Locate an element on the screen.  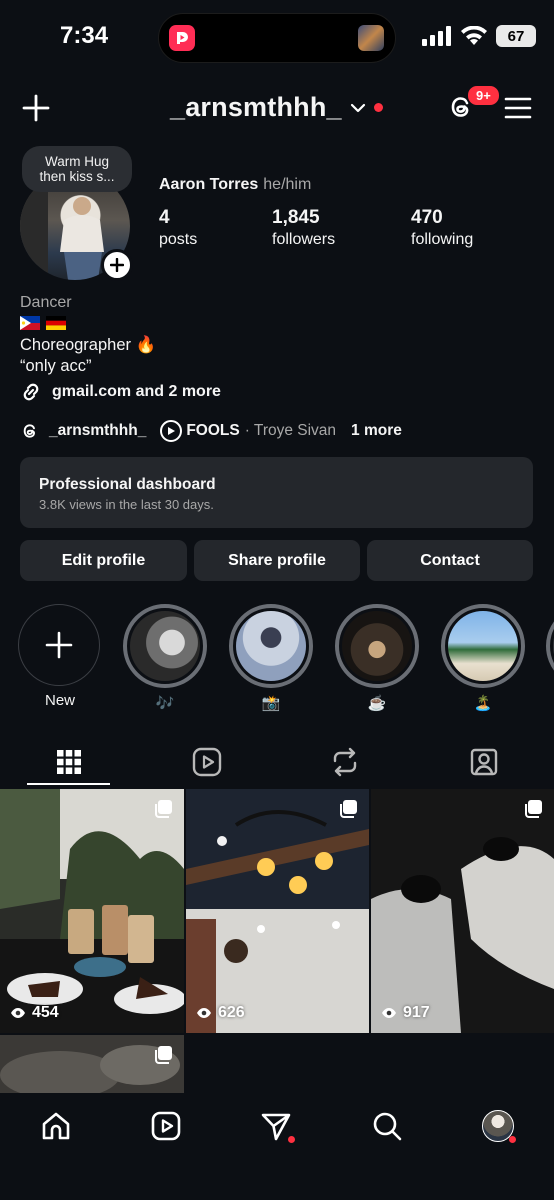
name-row: Aaron Torres he/him is located at coordinates (235, 185).